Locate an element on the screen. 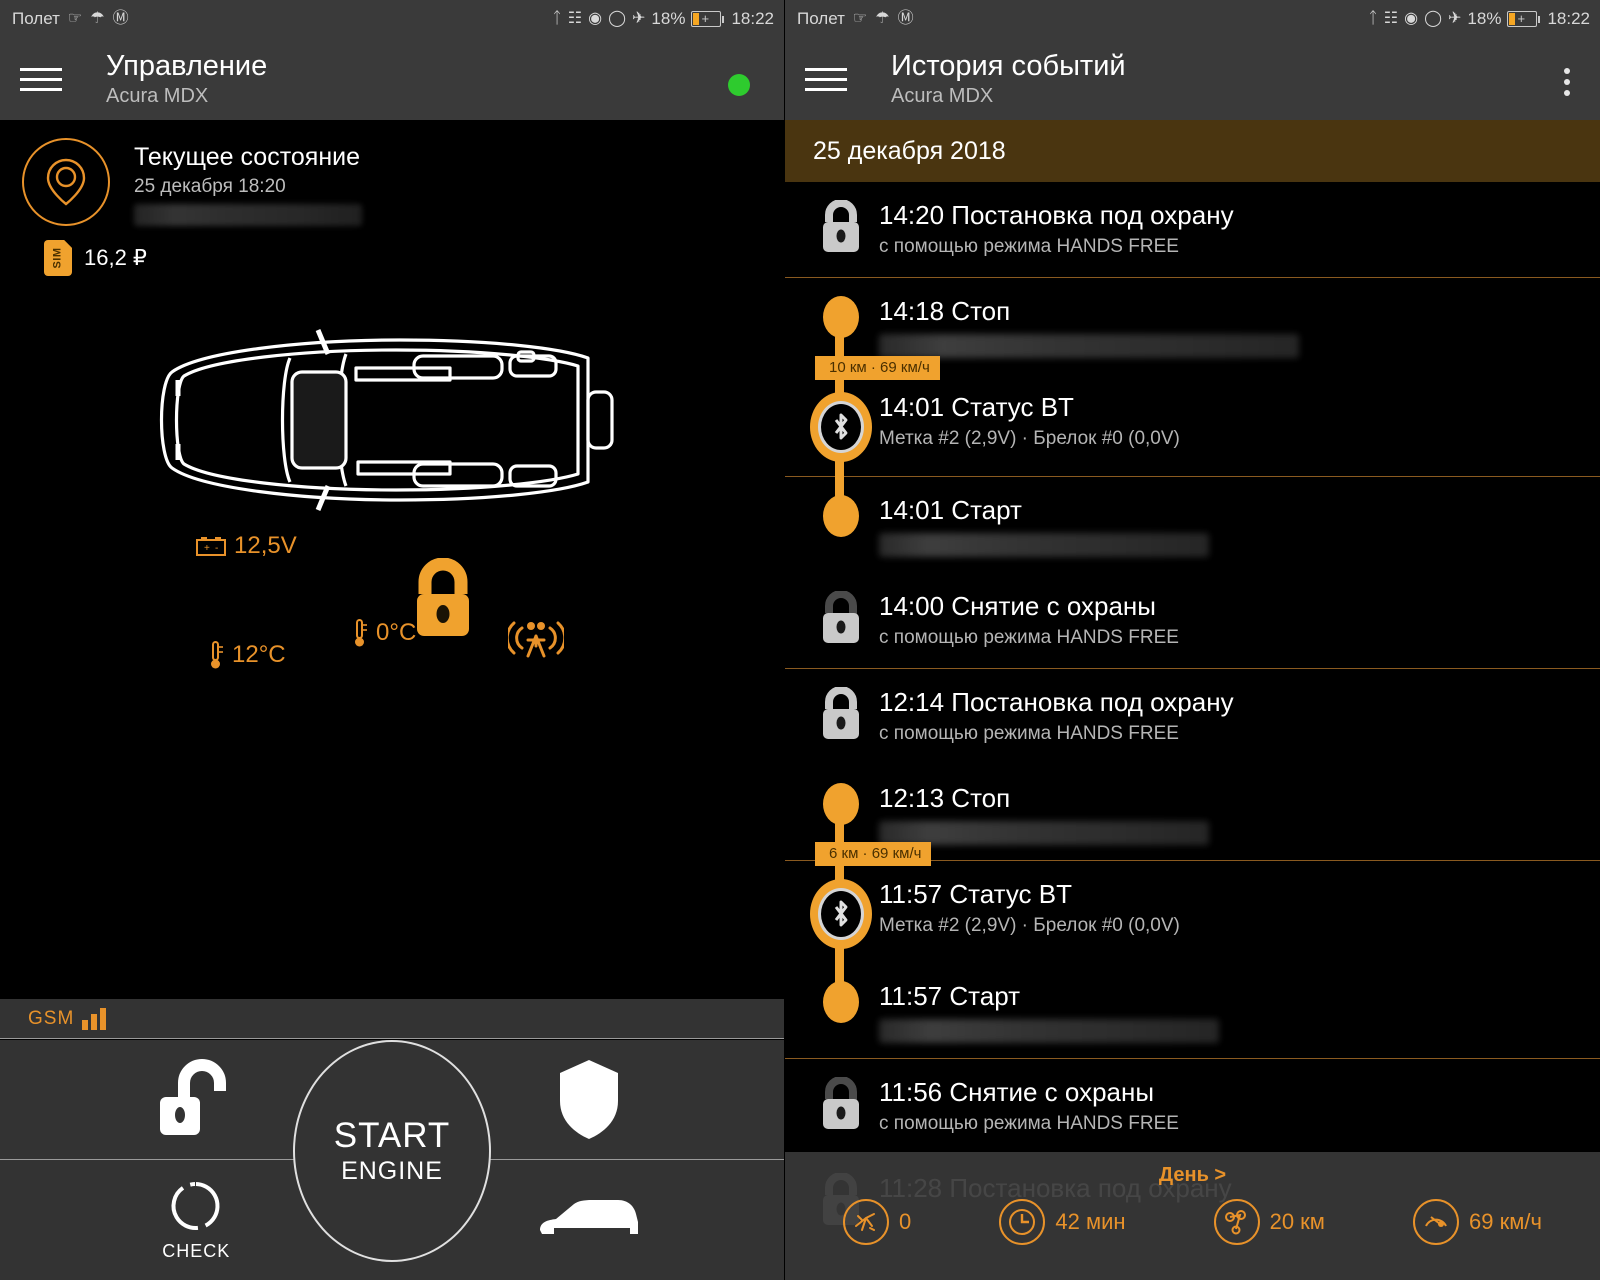  pin-glyph is located at coordinates (66, 182).